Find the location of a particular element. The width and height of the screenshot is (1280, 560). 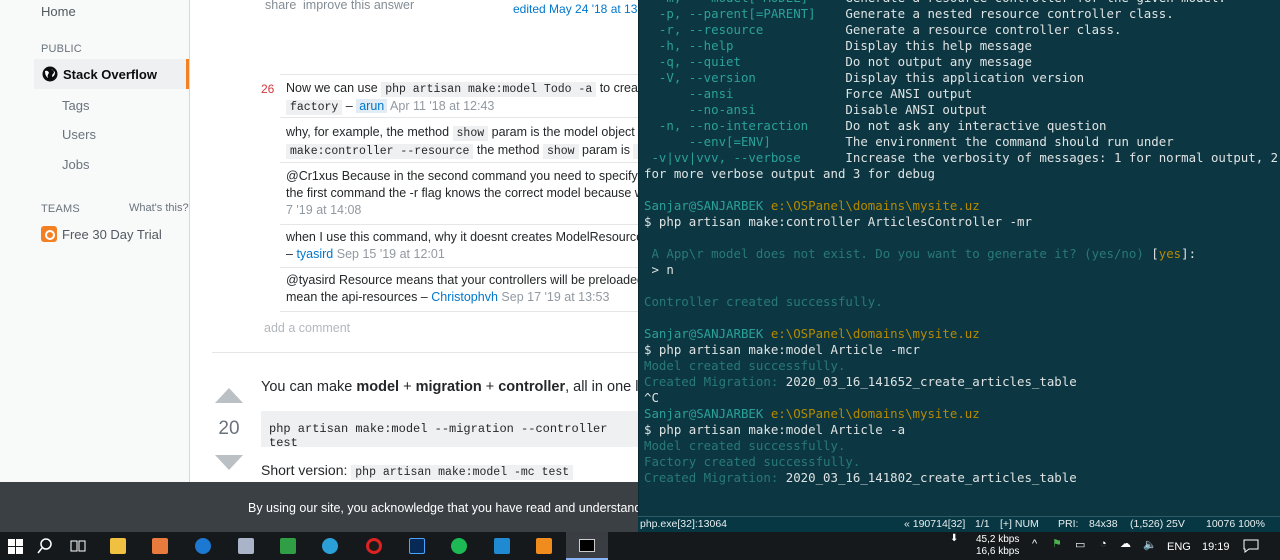

status-size: 84x38 is located at coordinates (1103, 524).